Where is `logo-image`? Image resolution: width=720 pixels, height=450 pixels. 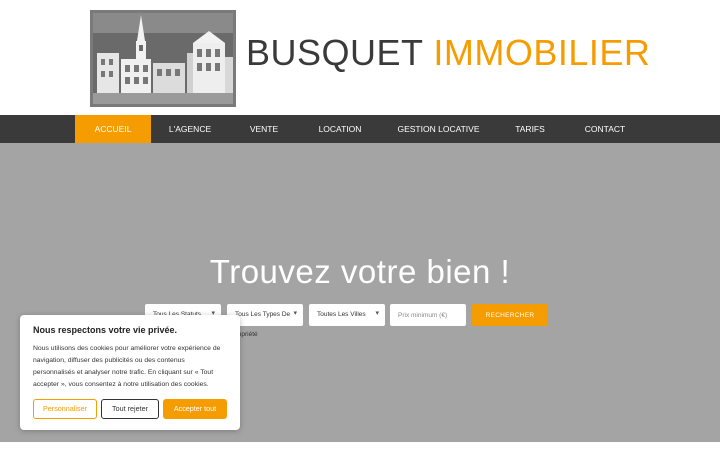
logo-image is located at coordinates (163, 58).